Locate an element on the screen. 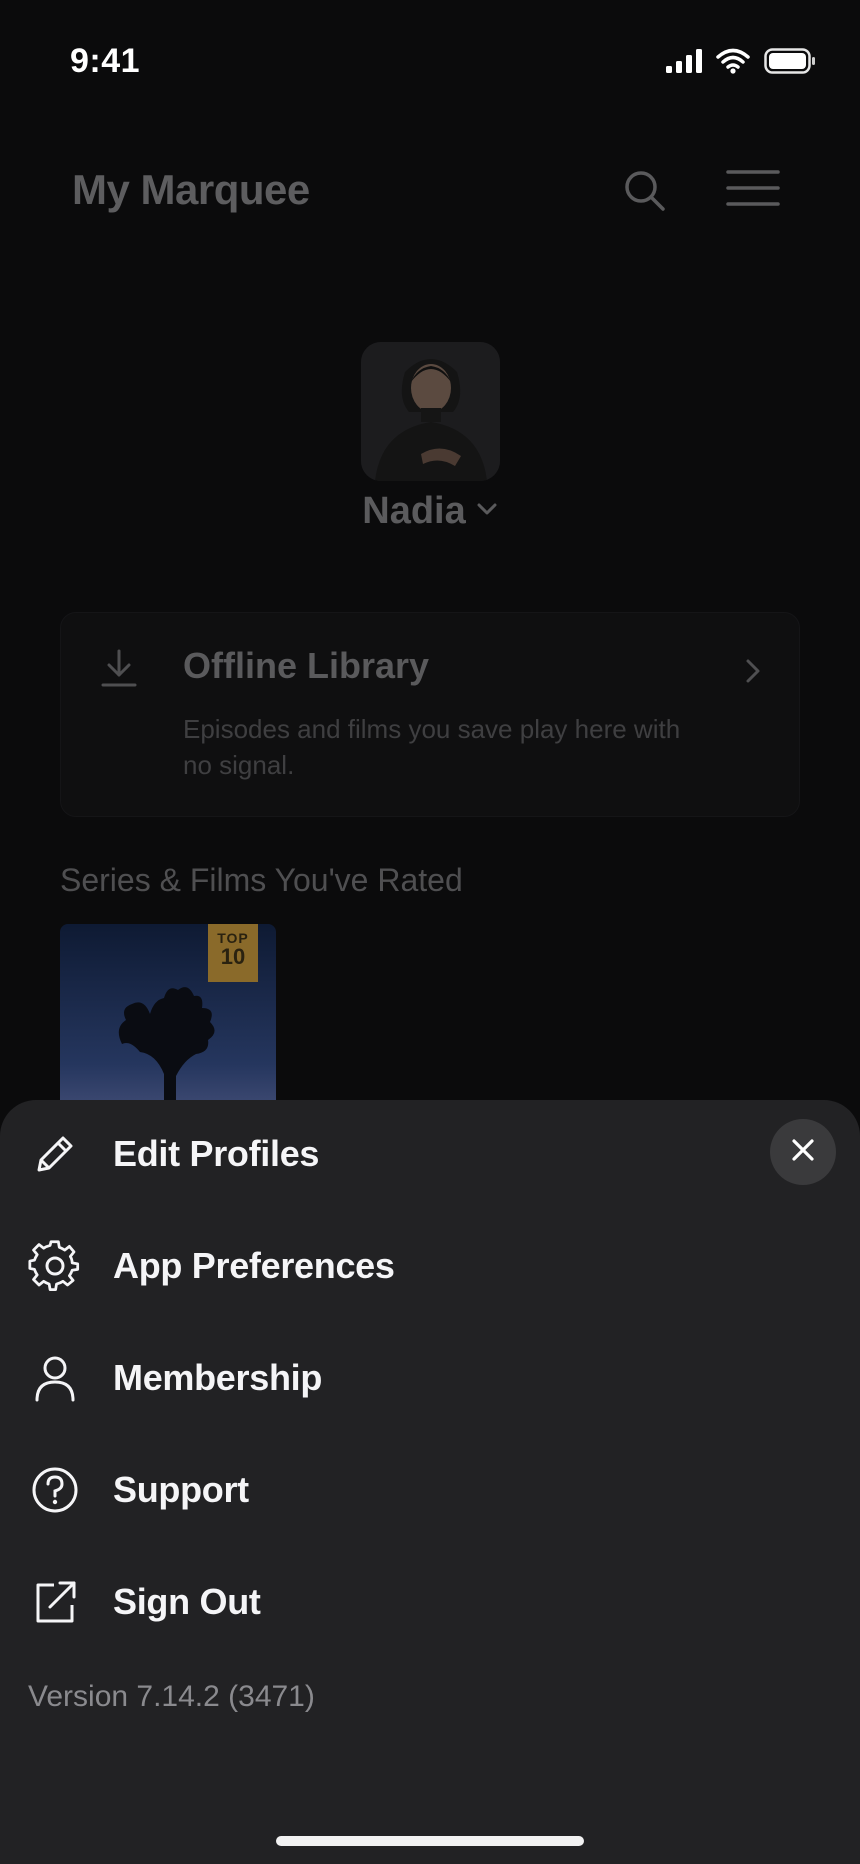 The image size is (860, 1864). pencil-icon is located at coordinates (55, 1154).